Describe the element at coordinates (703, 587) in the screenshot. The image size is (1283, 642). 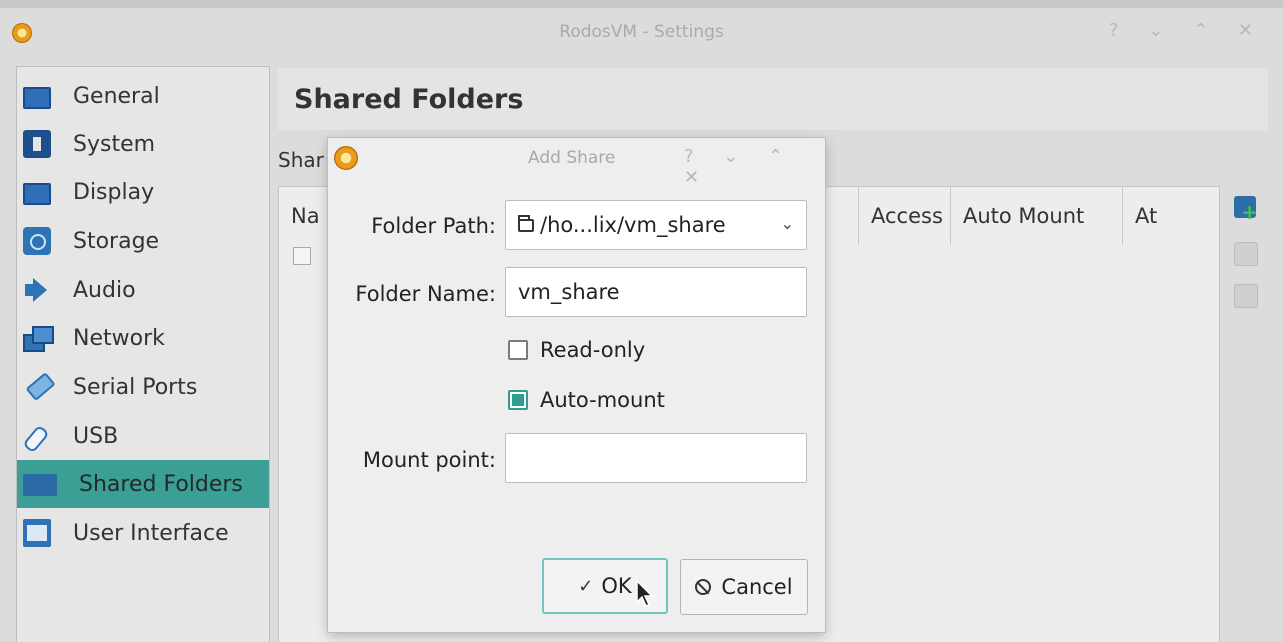
I see `cancel-icon` at that location.